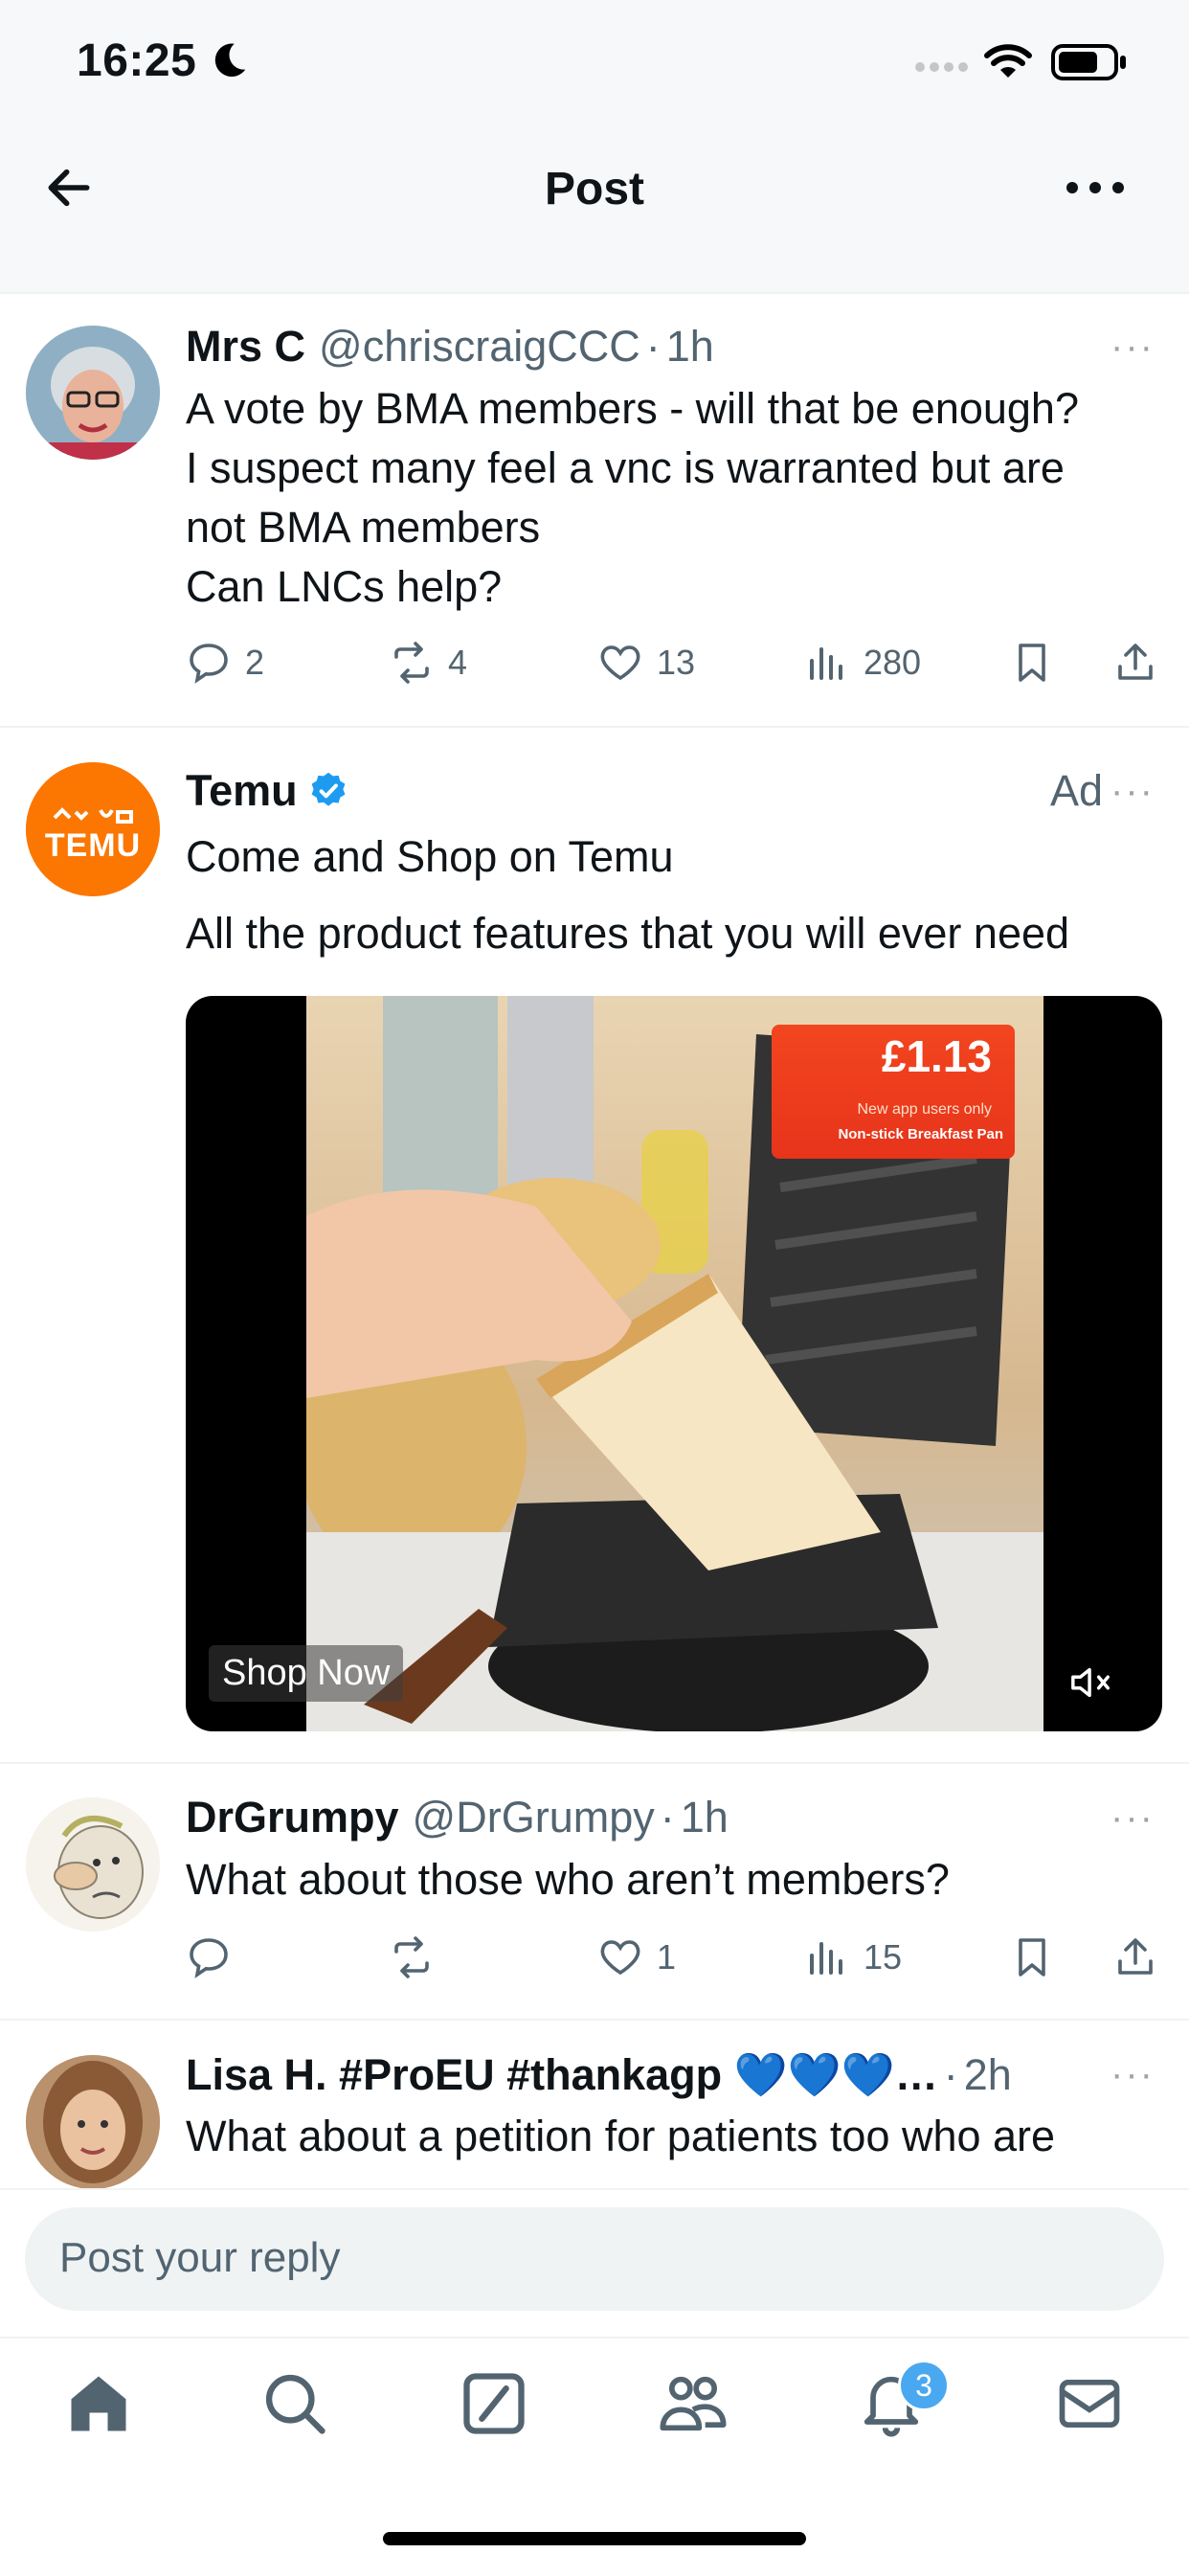 This screenshot has width=1189, height=2576. I want to click on post-meta: DrGrumpy @DrGrumpy · 1h, so click(457, 1817).